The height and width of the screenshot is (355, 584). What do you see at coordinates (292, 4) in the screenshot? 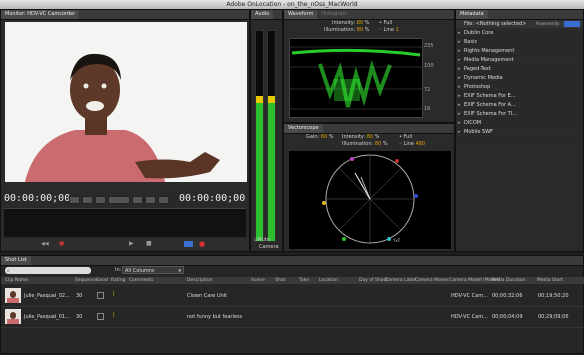
I see `window-title: Adobe OnLocation - on_the_nOss_MacWorld` at bounding box center [292, 4].